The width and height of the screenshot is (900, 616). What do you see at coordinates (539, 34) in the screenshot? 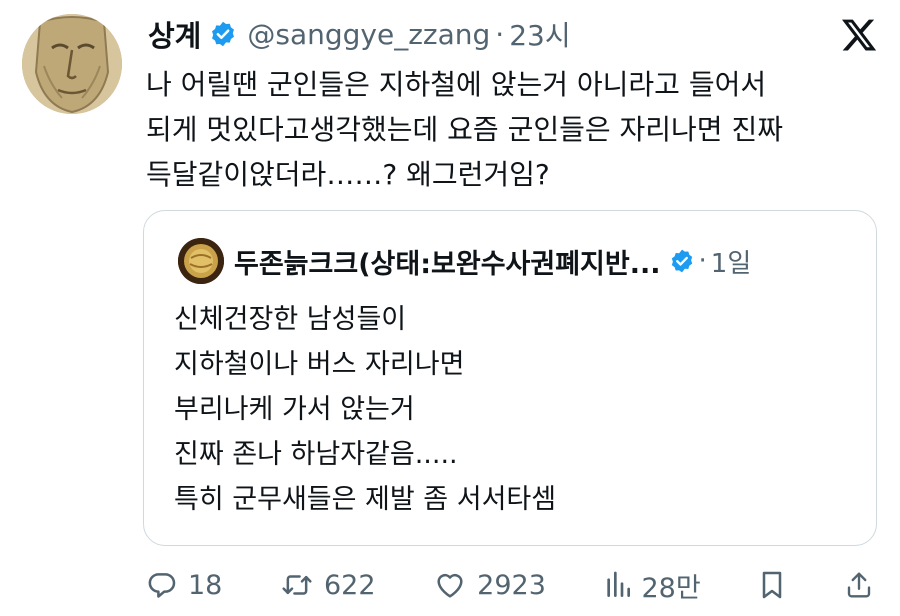
I see `post-time: 23시` at bounding box center [539, 34].